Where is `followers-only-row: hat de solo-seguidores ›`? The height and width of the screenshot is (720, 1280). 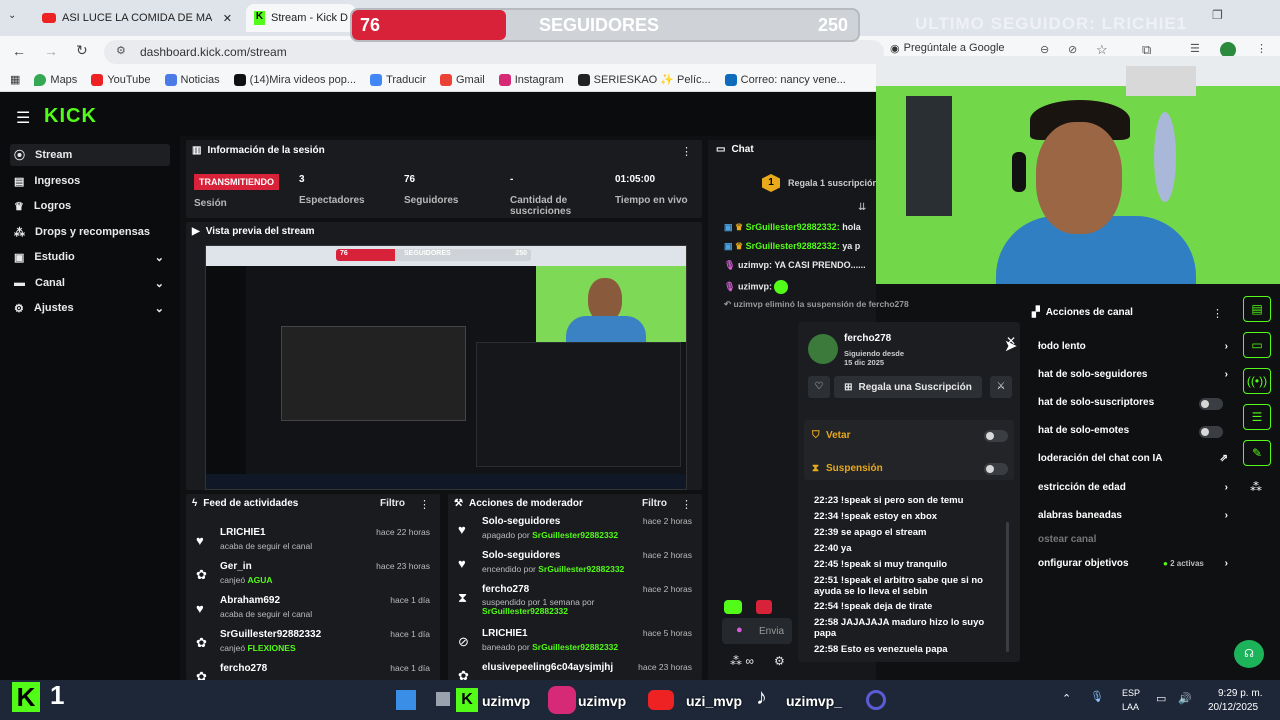 followers-only-row: hat de solo-seguidores › is located at coordinates (1133, 374).